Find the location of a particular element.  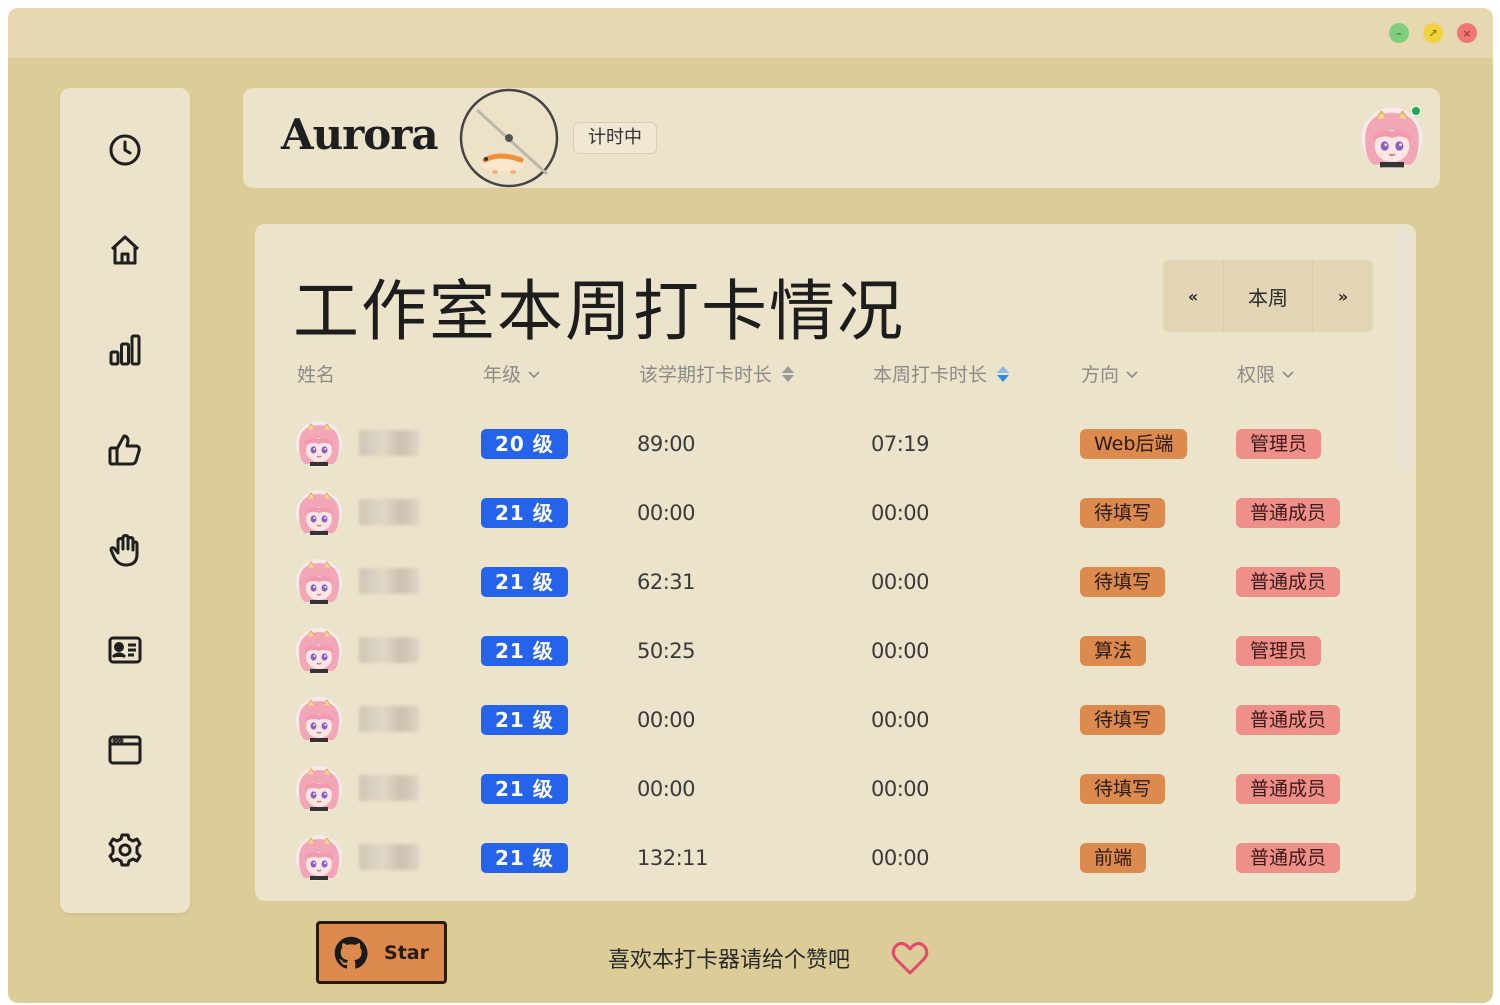

column-header-name: 姓名 is located at coordinates (316, 373).